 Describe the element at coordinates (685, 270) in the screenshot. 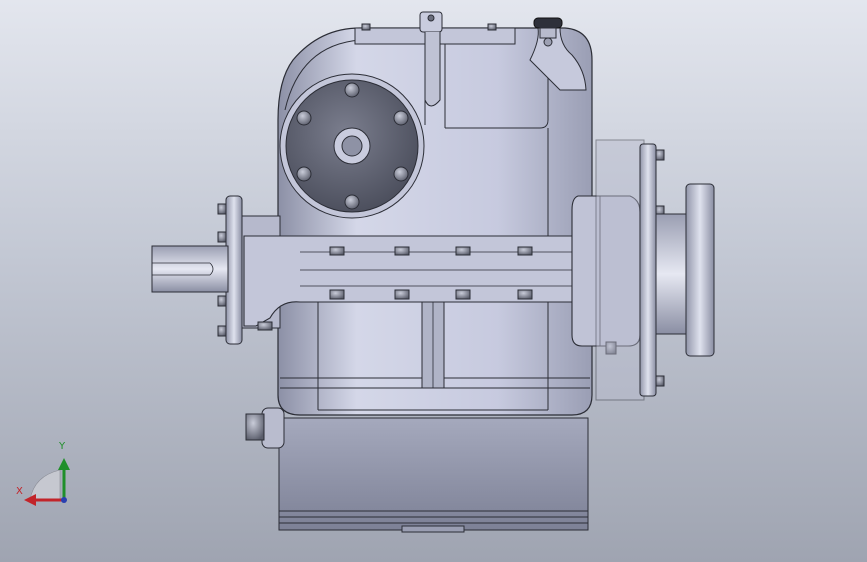

I see `output-hub` at that location.